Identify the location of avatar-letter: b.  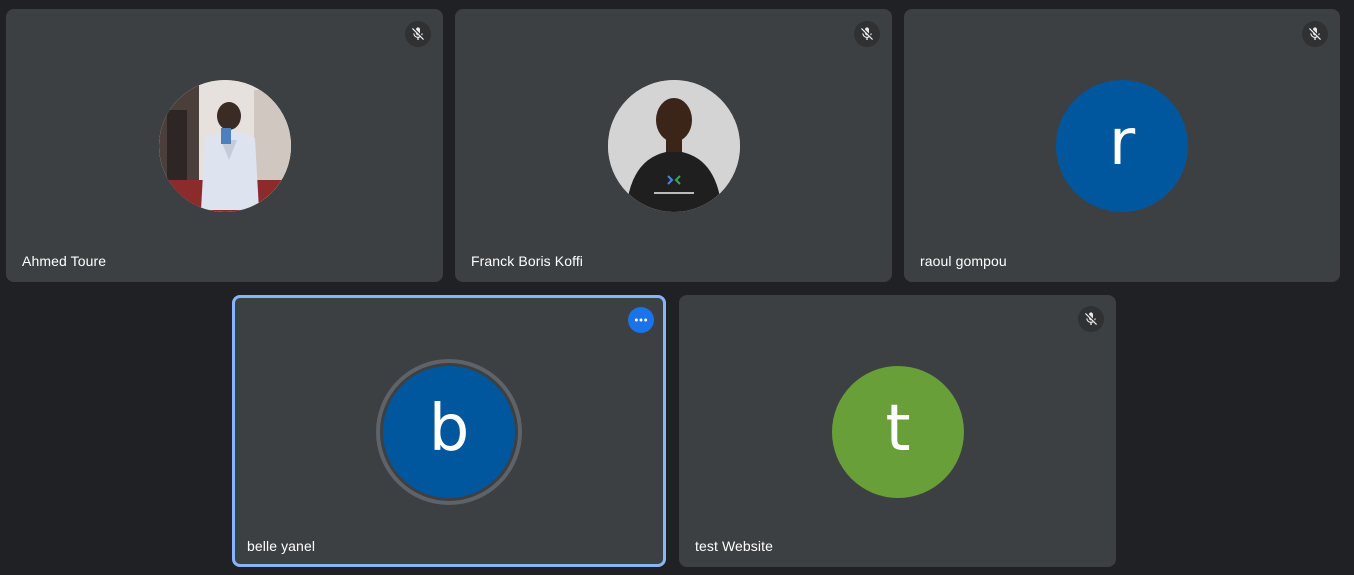
(449, 429).